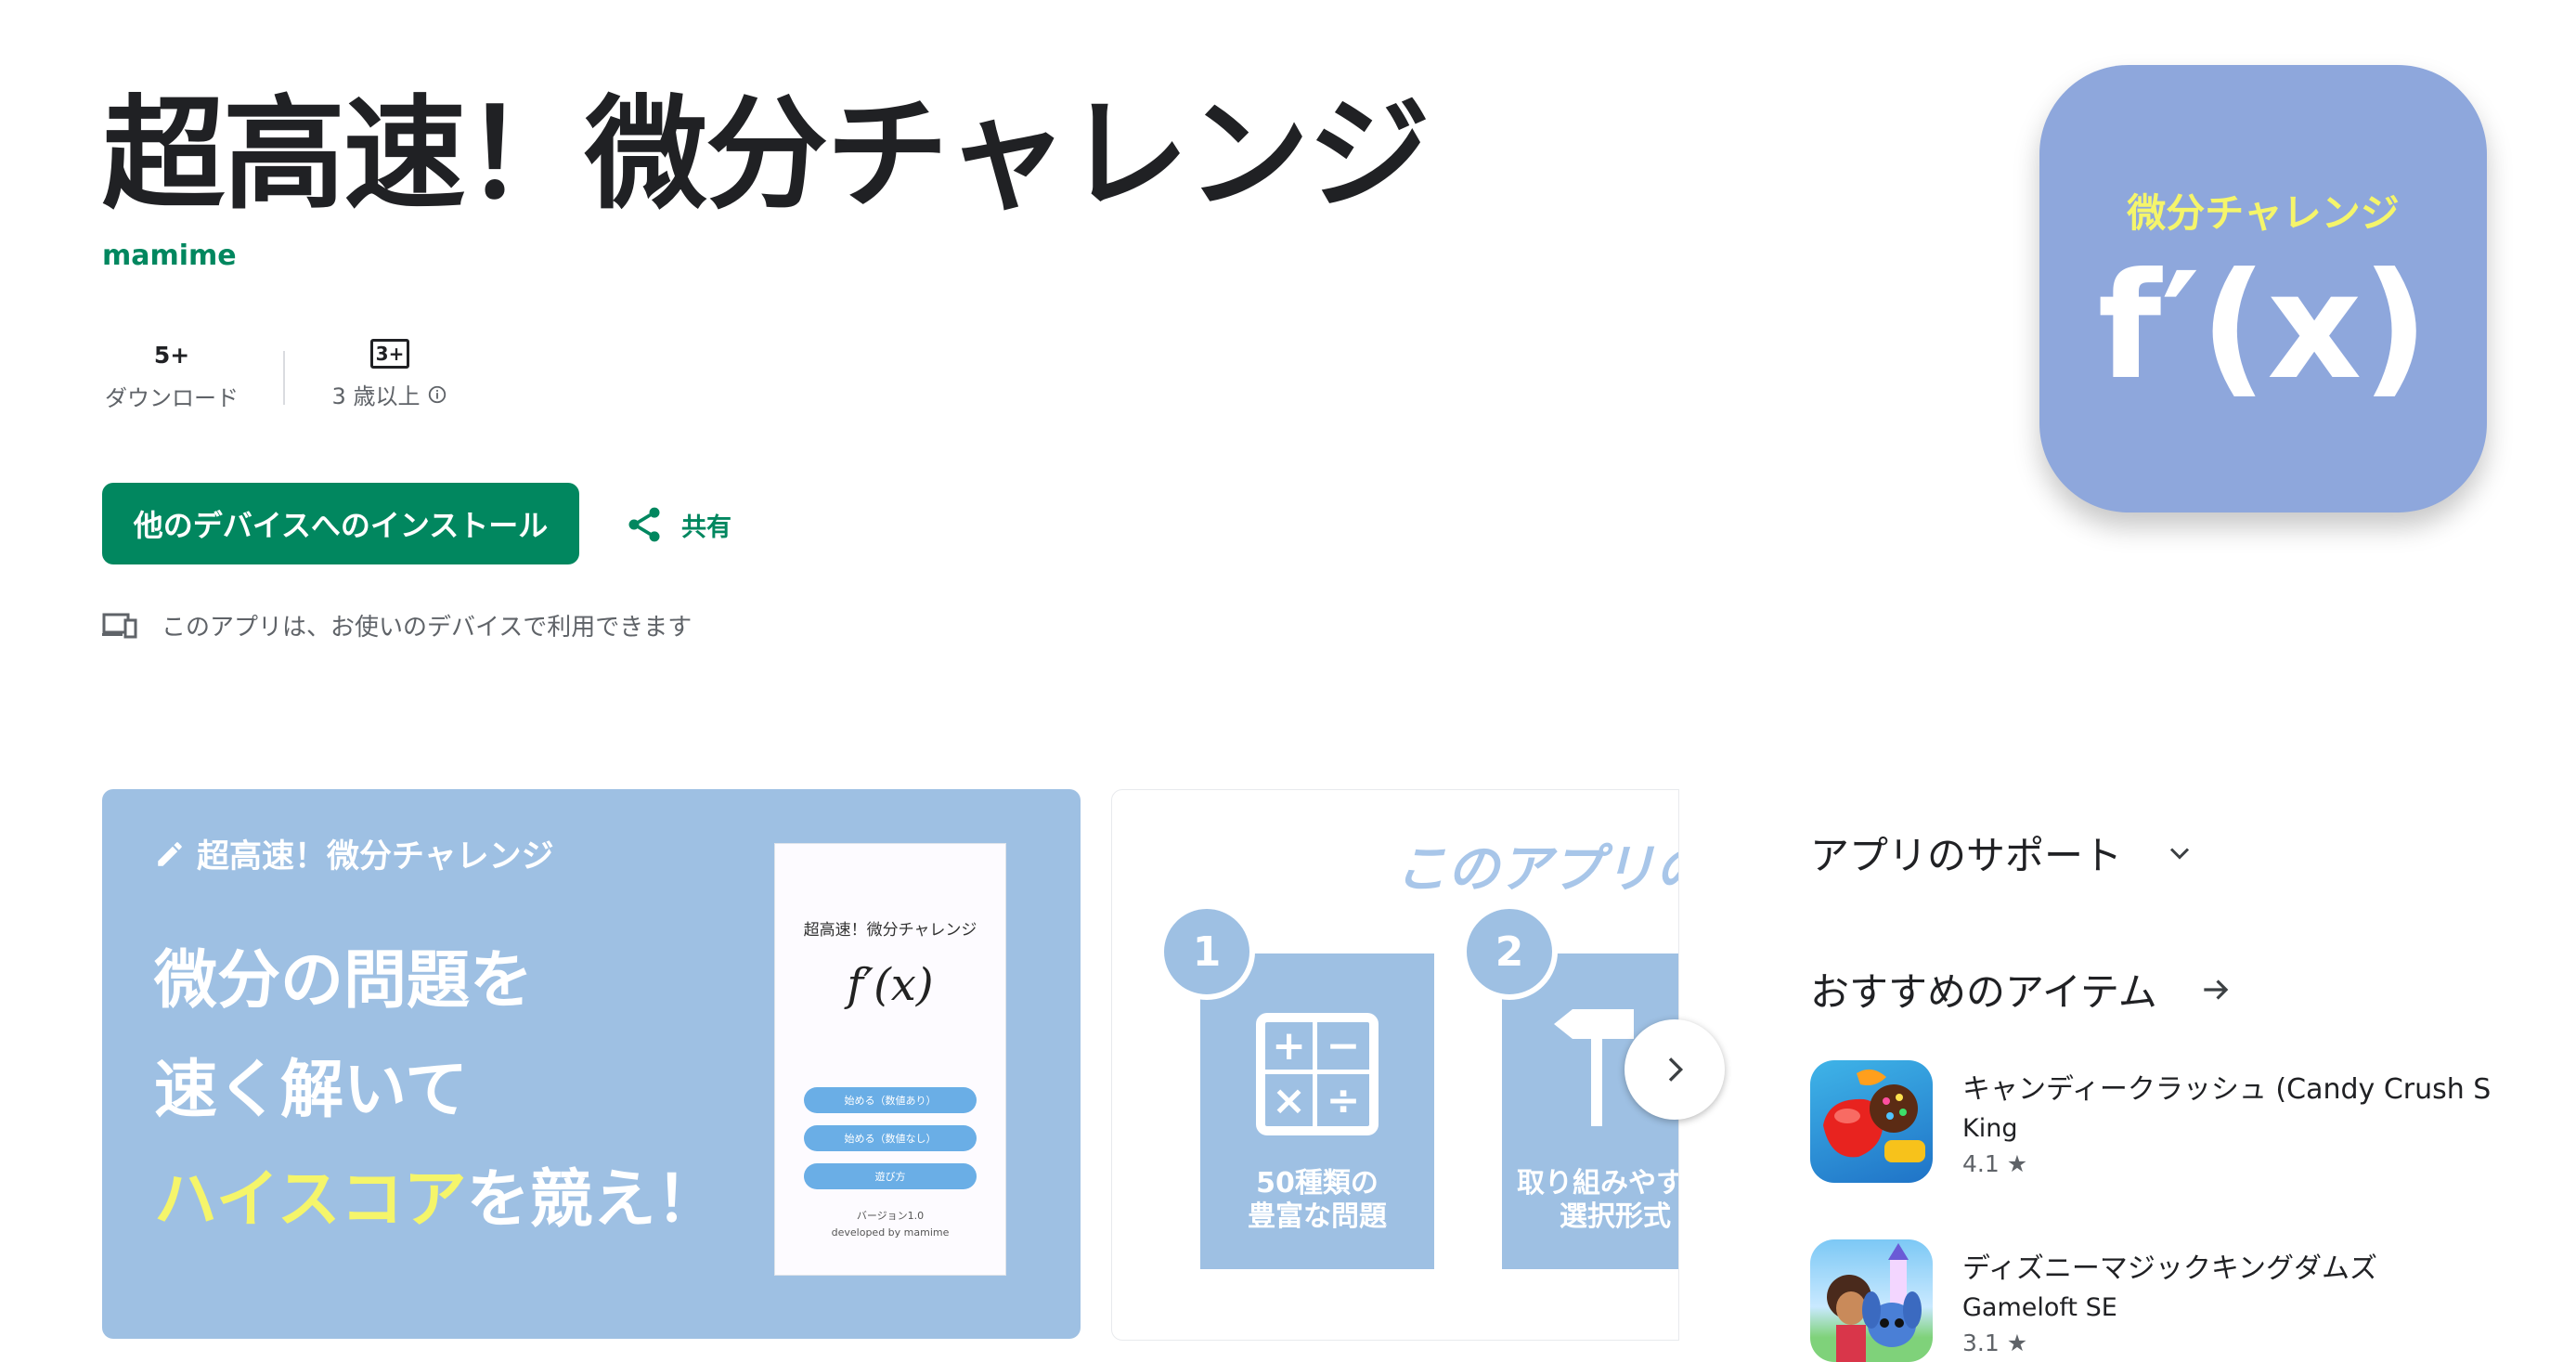 The image size is (2576, 1362). What do you see at coordinates (311, 1091) in the screenshot?
I see `tagline-line-2: 速く解いて` at bounding box center [311, 1091].